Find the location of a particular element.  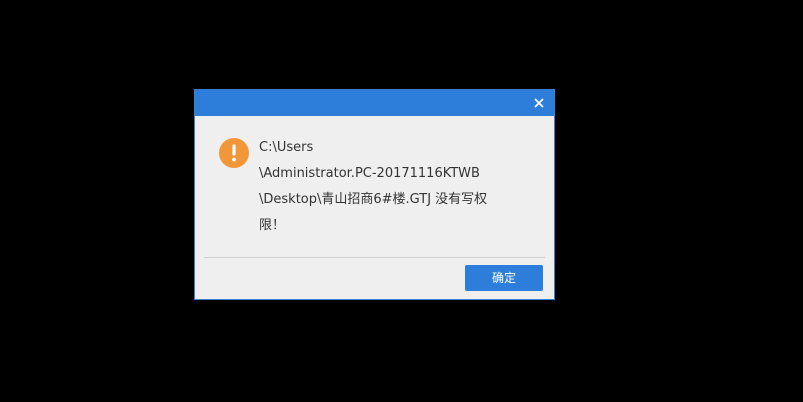

ok-button: 确定 is located at coordinates (504, 278).